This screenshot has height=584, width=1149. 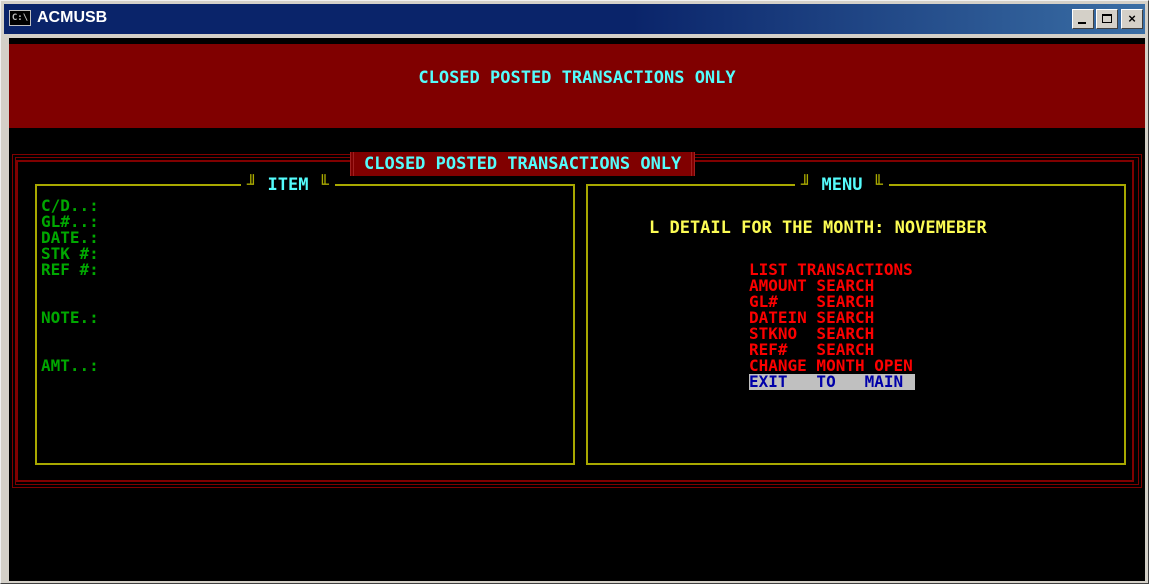 What do you see at coordinates (1083, 19) in the screenshot?
I see `minimize-button` at bounding box center [1083, 19].